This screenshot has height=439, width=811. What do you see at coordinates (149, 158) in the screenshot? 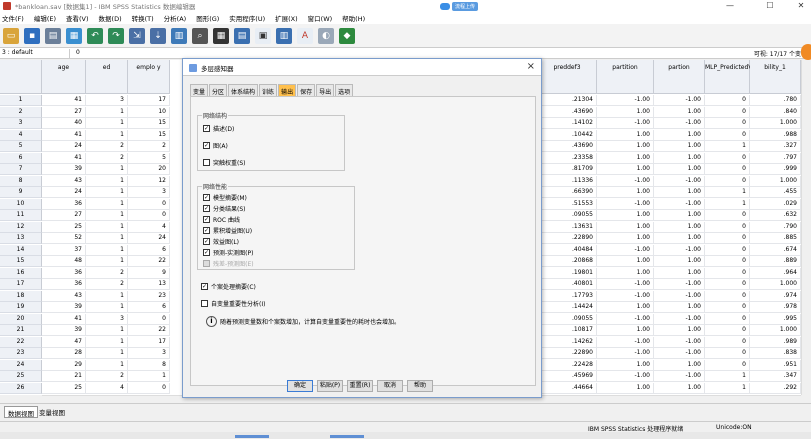
I see `table-cell: 5` at bounding box center [149, 158].